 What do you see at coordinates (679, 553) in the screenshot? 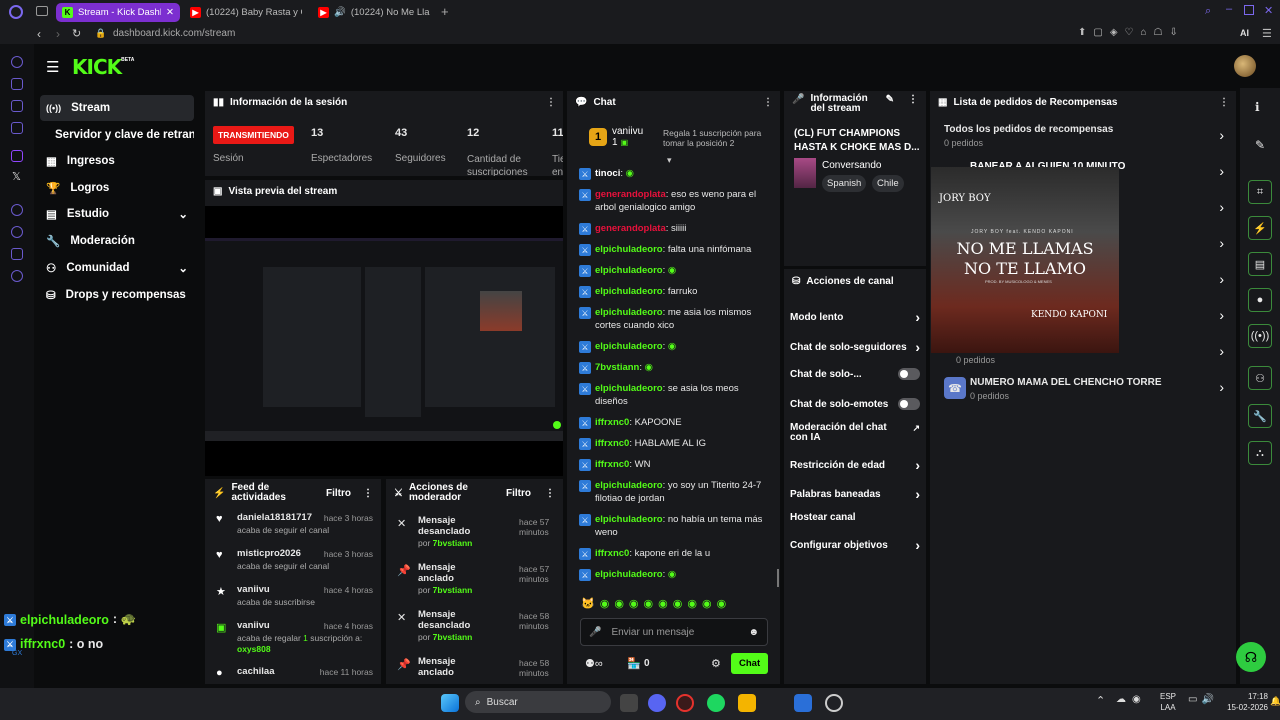
I see `chat-message: ⚔ iffrxnc0: kapone eri de la u` at bounding box center [679, 553].